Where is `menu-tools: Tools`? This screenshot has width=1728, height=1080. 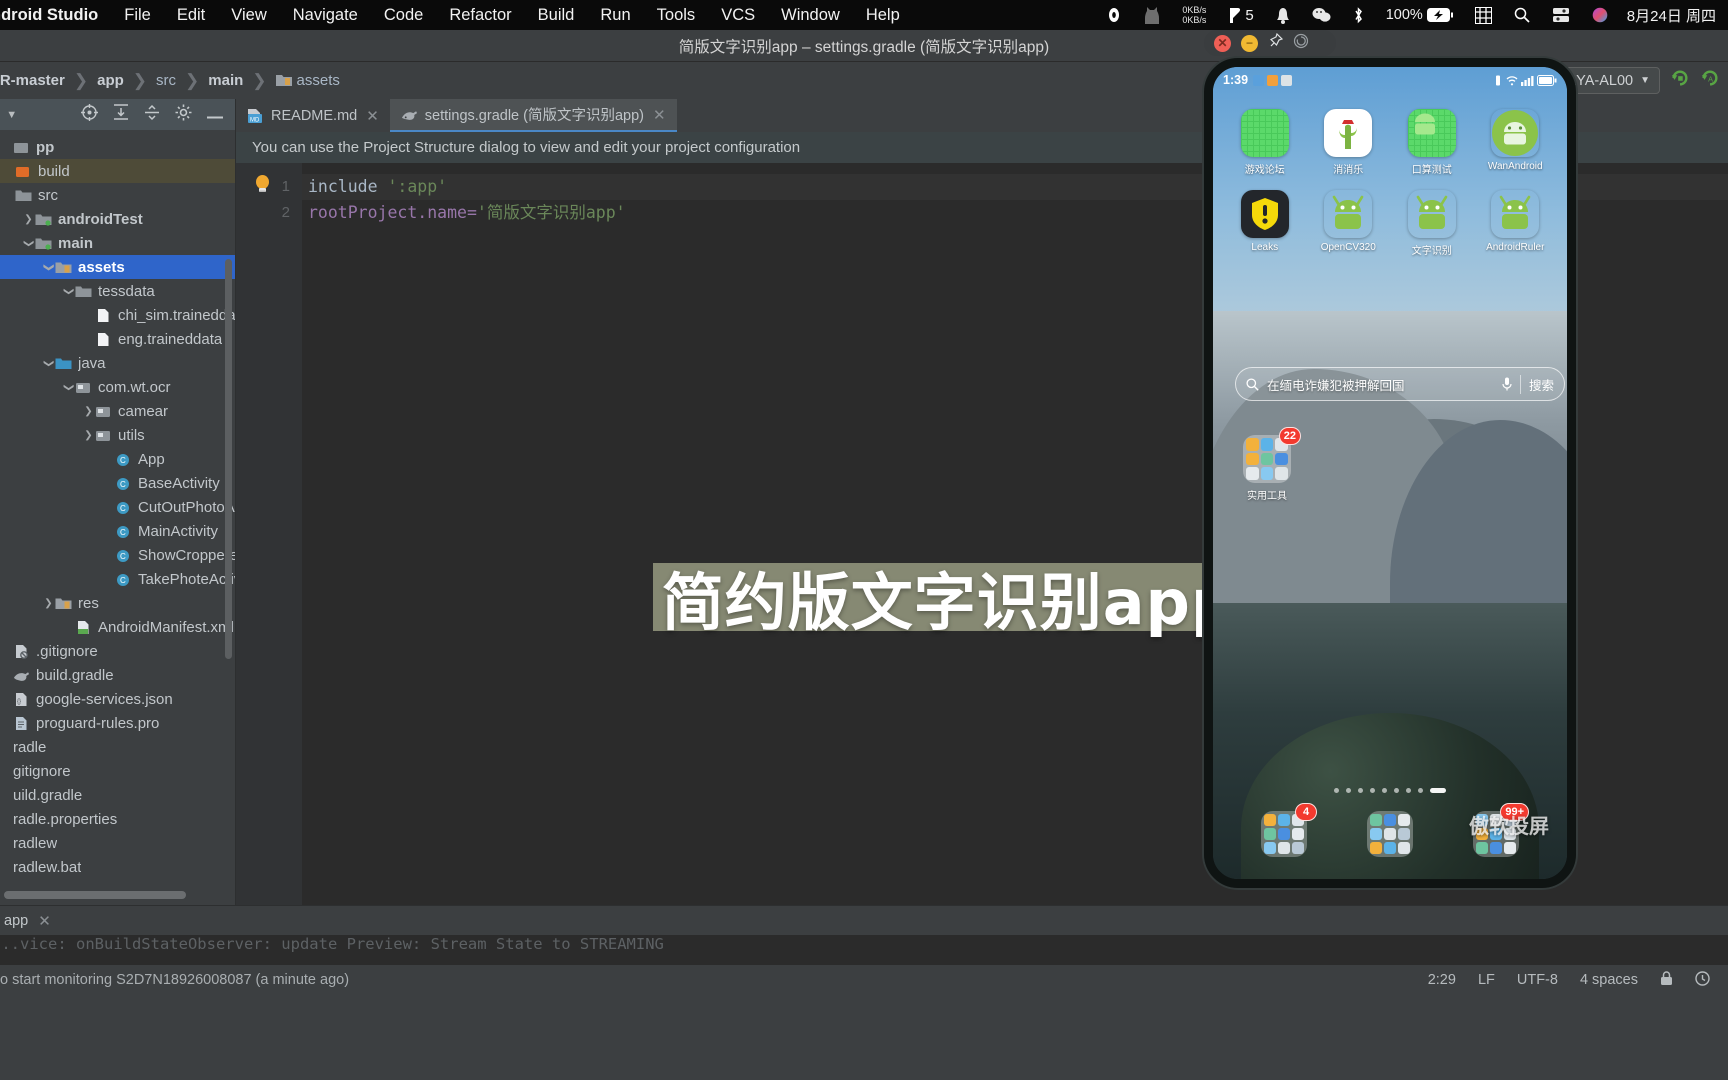
menu-tools: Tools is located at coordinates (676, 15).